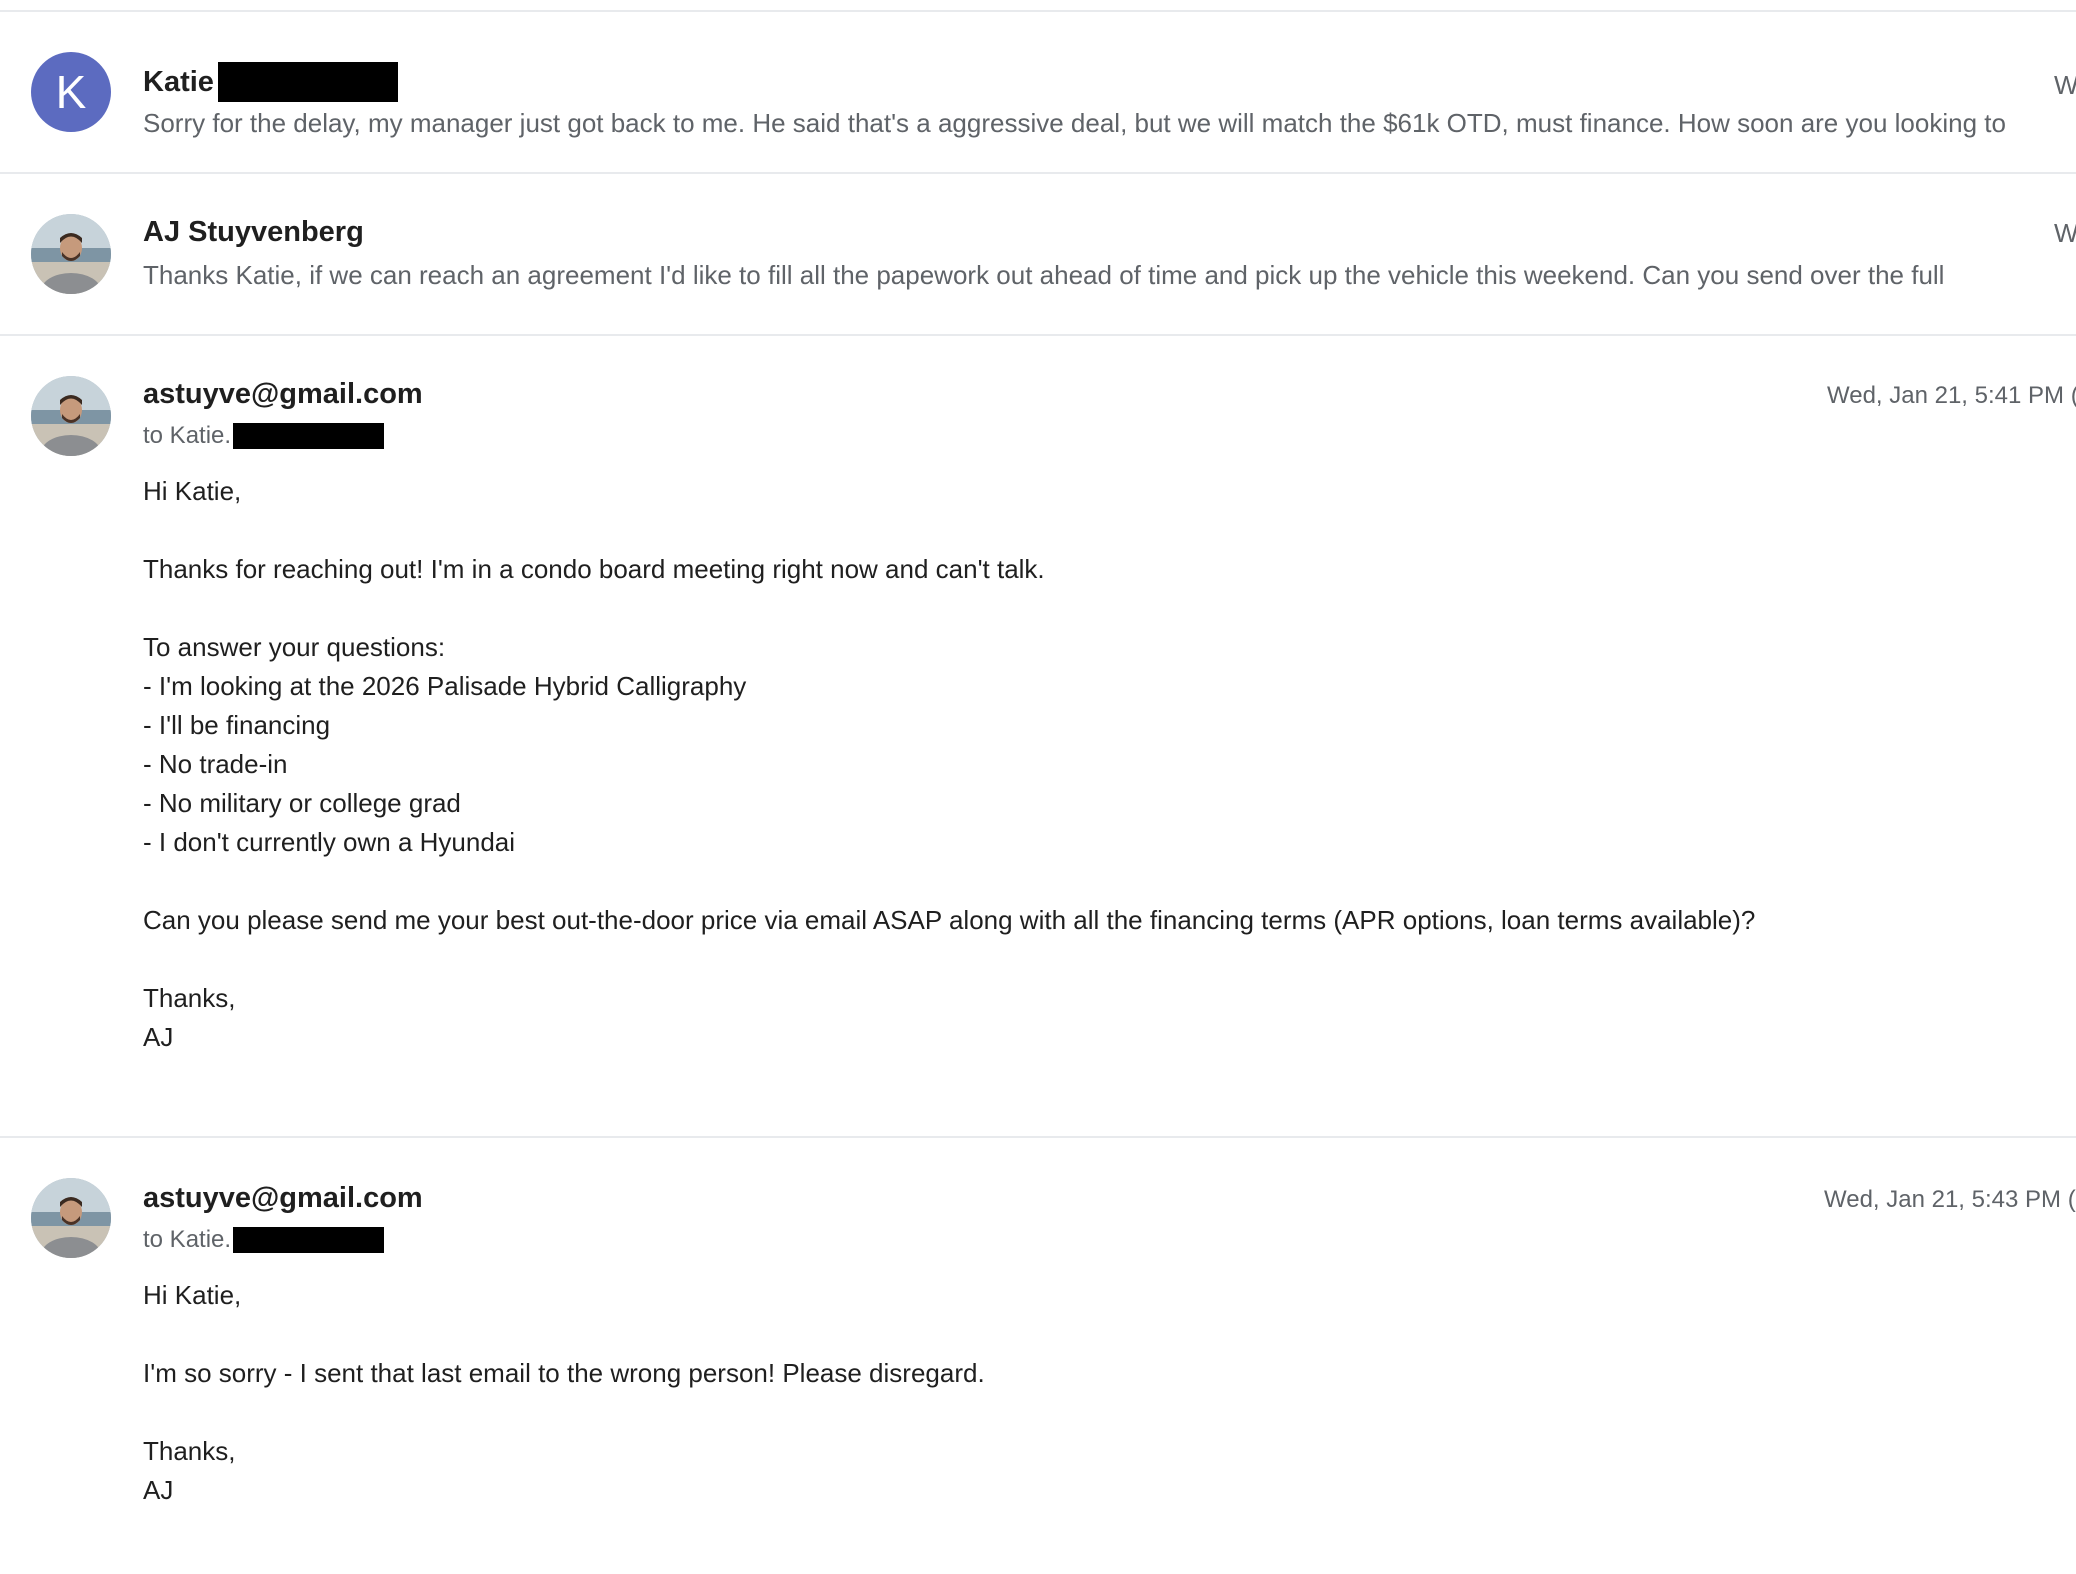  What do you see at coordinates (237, 725) in the screenshot?
I see `list-item: - I'll be financing` at bounding box center [237, 725].